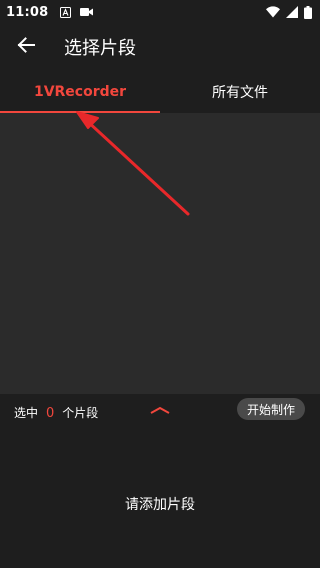 The width and height of the screenshot is (320, 568). I want to click on app-bar: 选择片段, so click(160, 47).